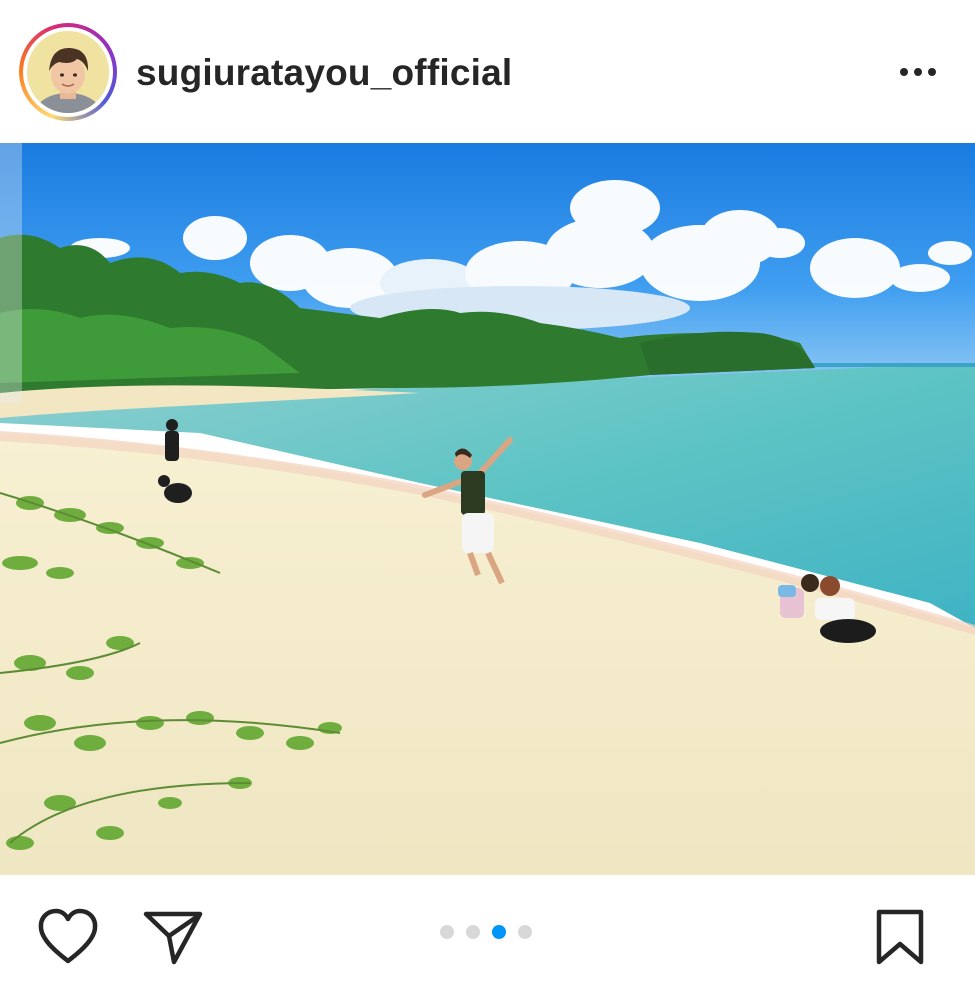 The image size is (975, 1000). I want to click on save-button, so click(900, 938).